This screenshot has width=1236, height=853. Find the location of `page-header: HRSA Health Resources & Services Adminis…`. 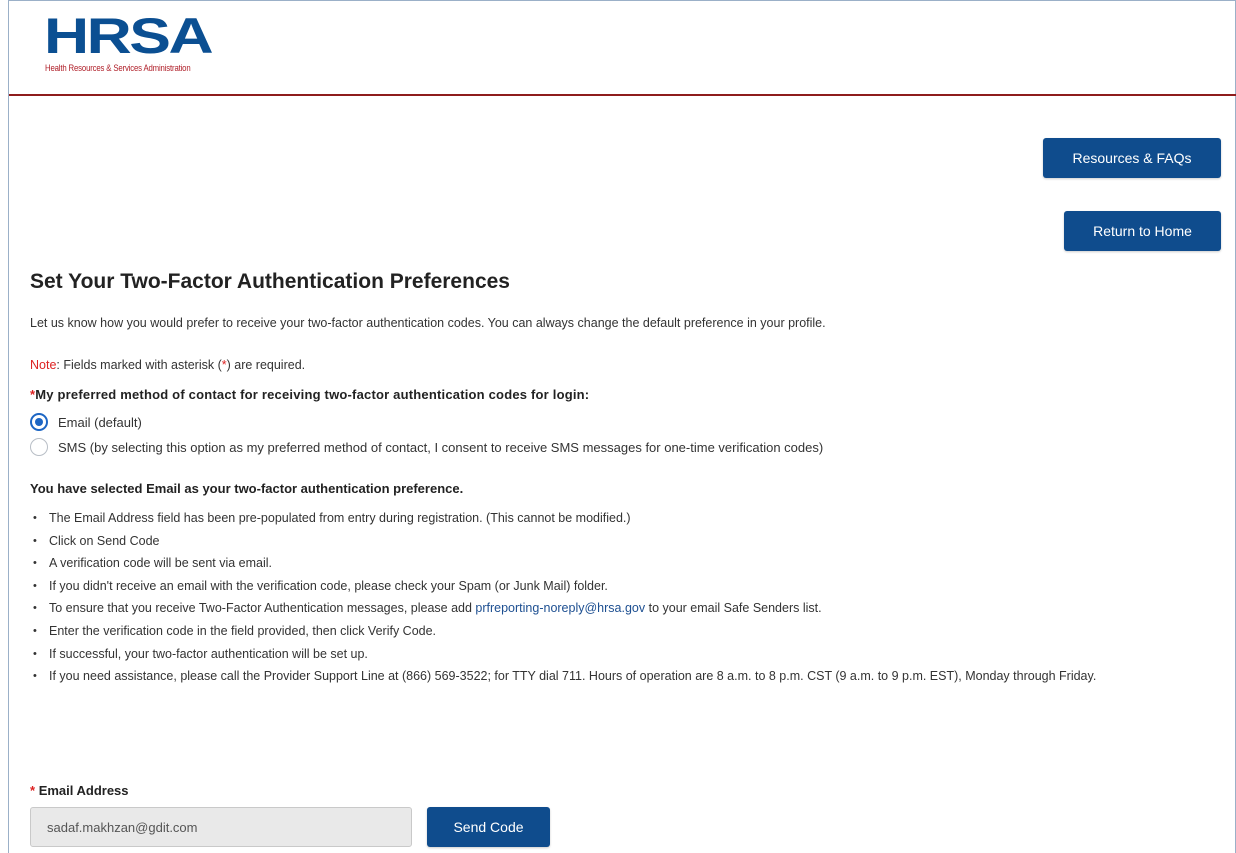

page-header: HRSA Health Resources & Services Adminis… is located at coordinates (622, 48).